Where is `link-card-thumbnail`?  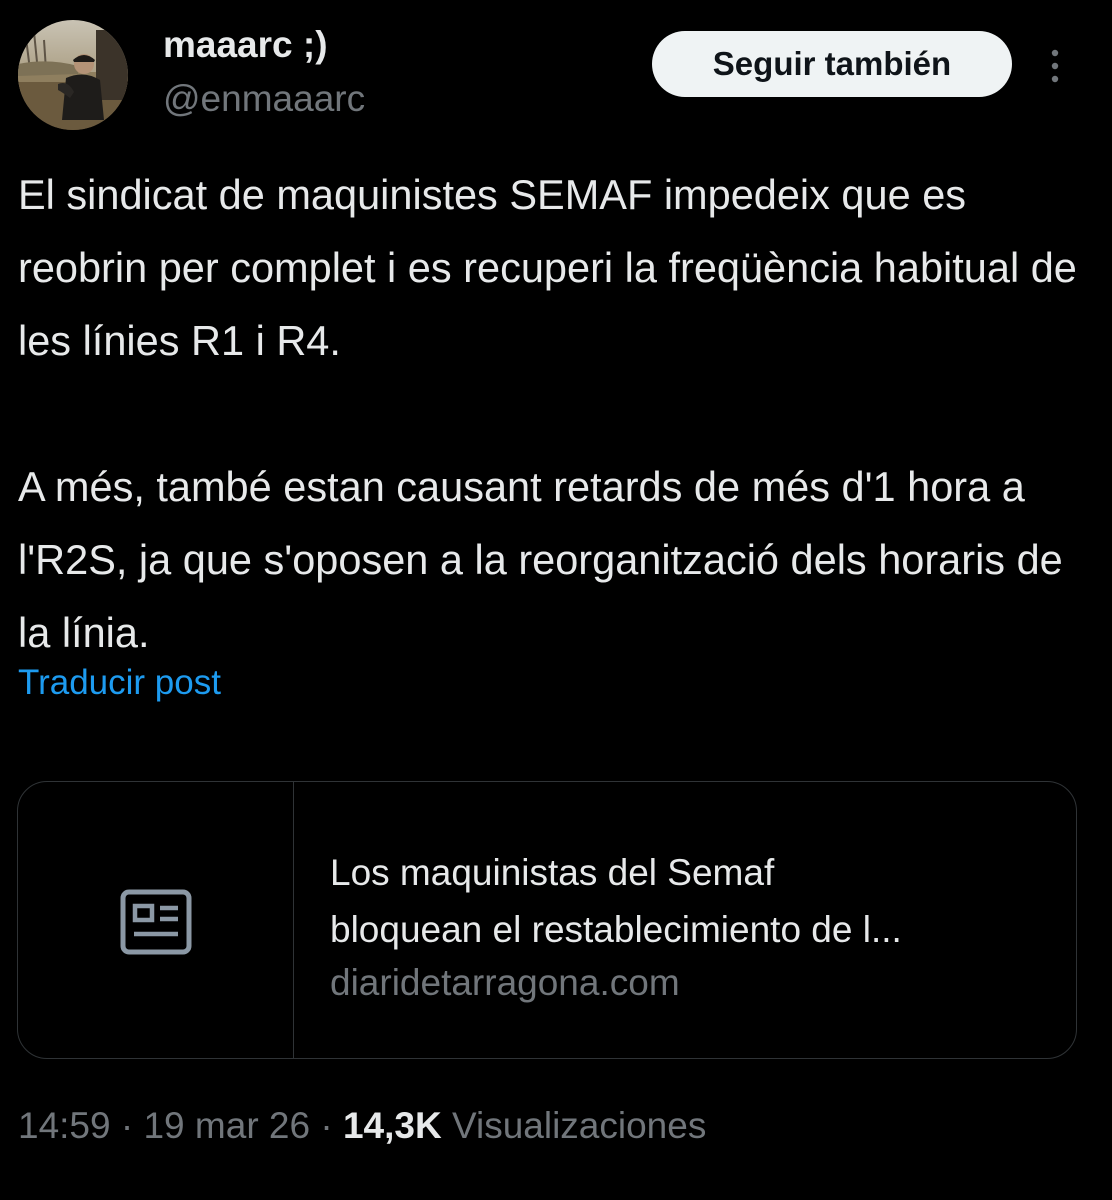 link-card-thumbnail is located at coordinates (156, 920).